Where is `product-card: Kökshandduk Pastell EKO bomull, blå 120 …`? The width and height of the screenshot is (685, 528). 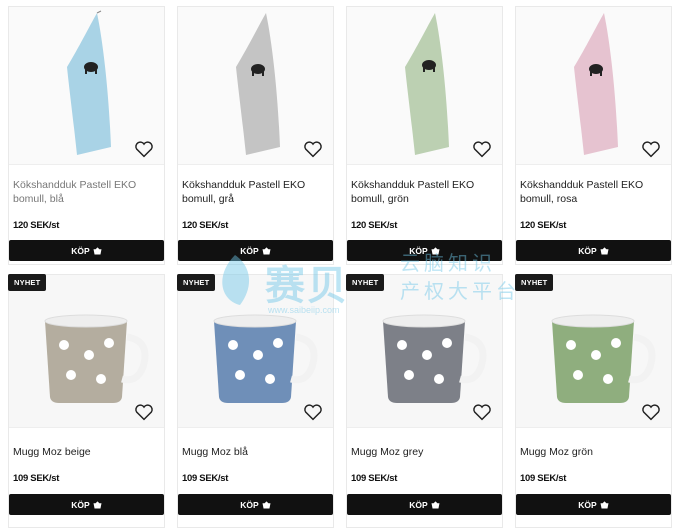
product-card: Kökshandduk Pastell EKO bomull, blå 120 … is located at coordinates (86, 135).